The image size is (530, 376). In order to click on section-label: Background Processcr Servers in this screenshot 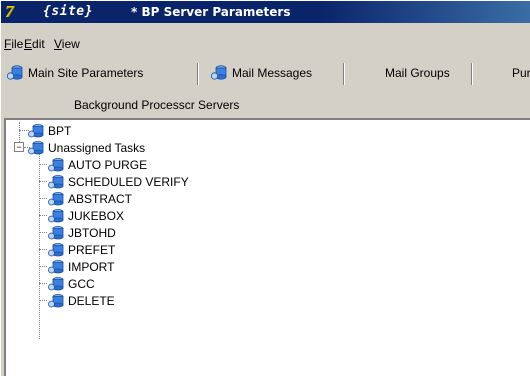, I will do `click(157, 105)`.